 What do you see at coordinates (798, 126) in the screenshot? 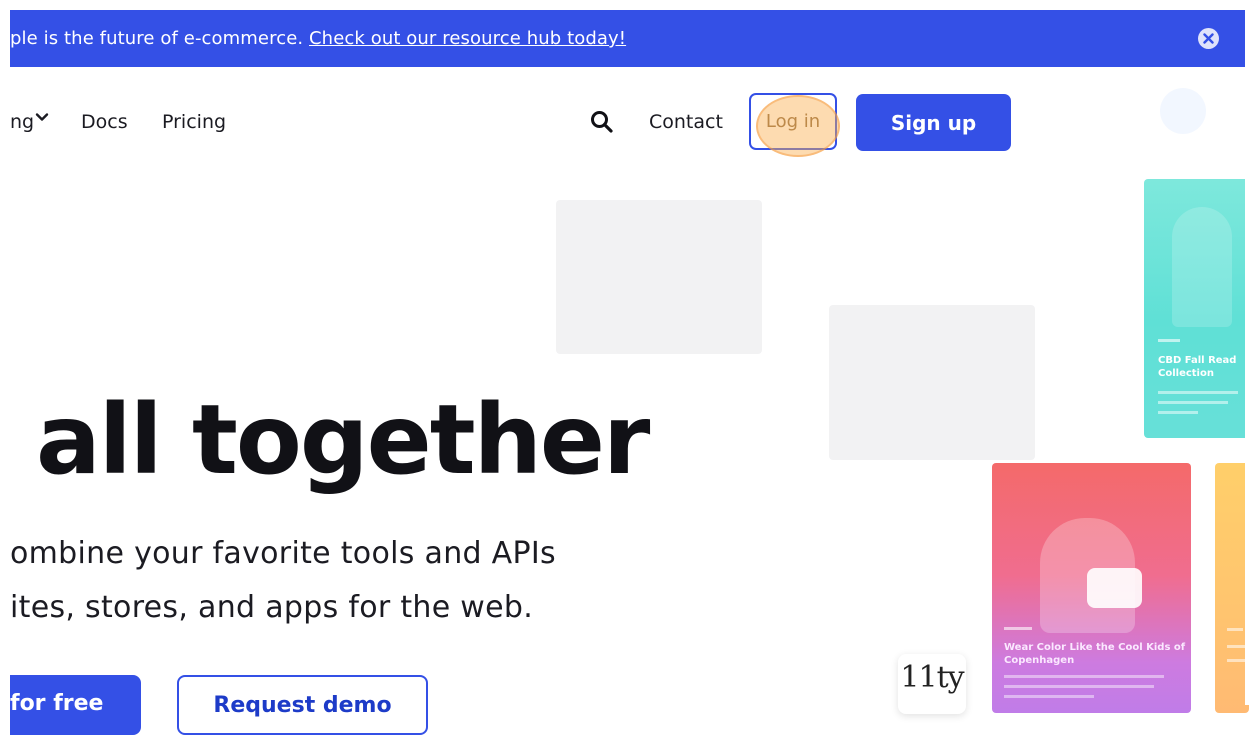
I see `click-indicator` at bounding box center [798, 126].